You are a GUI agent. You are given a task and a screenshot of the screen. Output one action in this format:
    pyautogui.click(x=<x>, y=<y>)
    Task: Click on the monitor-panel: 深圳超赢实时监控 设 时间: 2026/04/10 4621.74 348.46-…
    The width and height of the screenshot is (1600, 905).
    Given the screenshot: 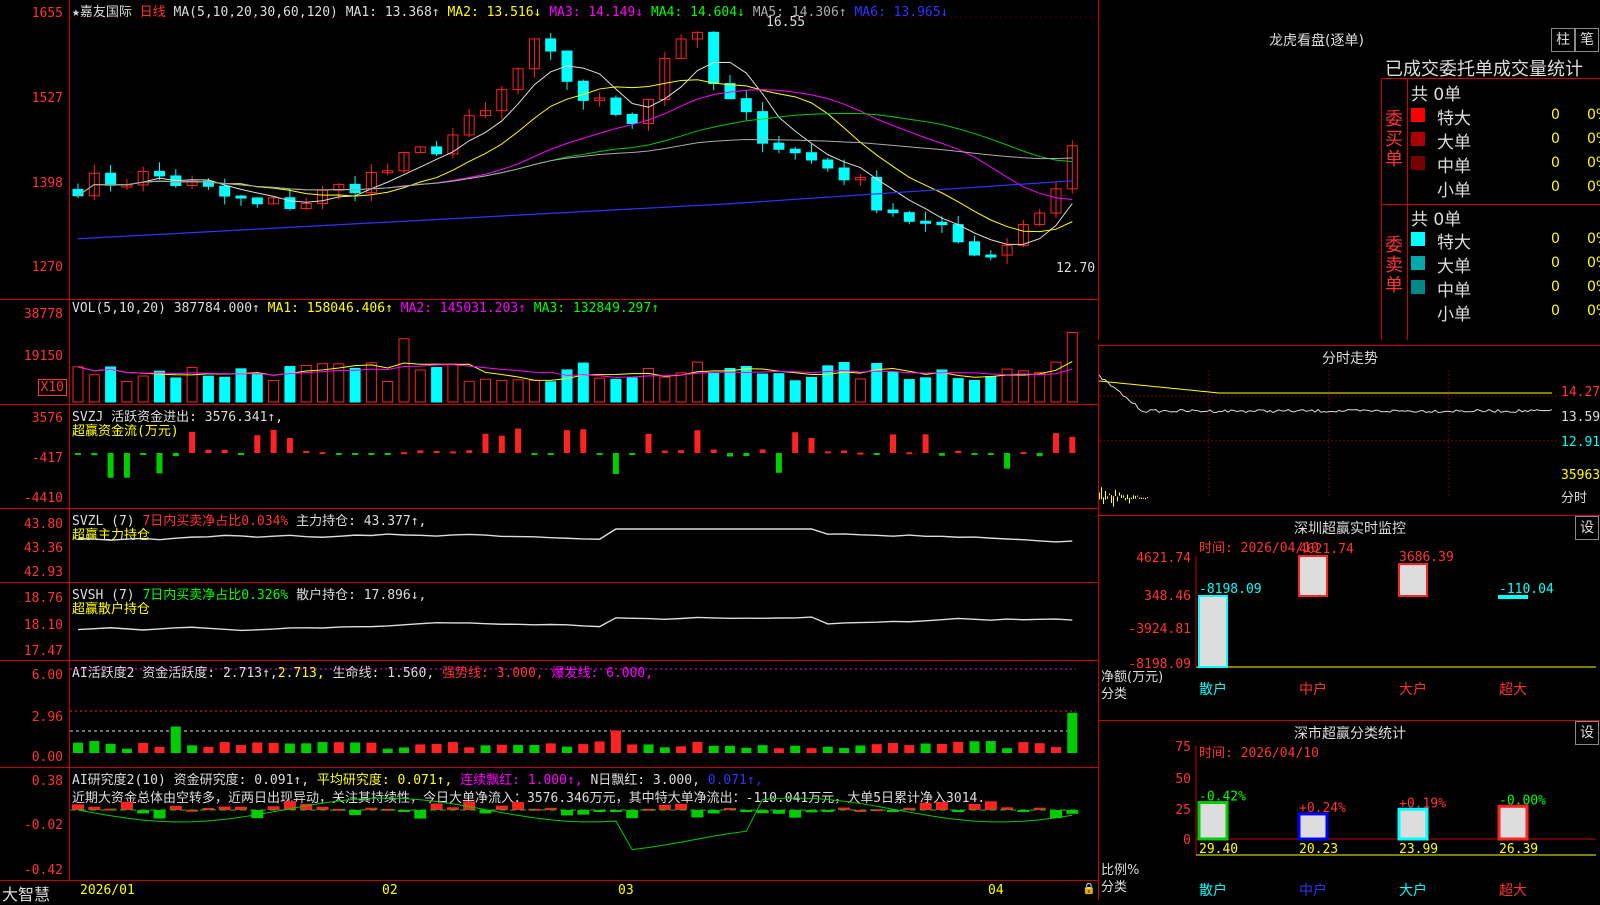 What is the action you would take?
    pyautogui.click(x=1349, y=617)
    